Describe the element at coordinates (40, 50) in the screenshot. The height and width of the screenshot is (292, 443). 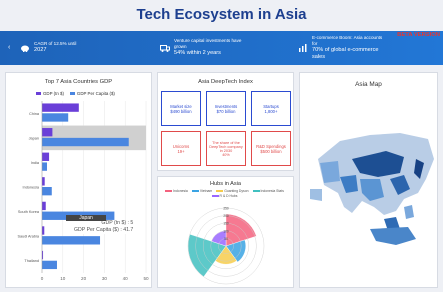
I see `banner-text: 2027` at that location.